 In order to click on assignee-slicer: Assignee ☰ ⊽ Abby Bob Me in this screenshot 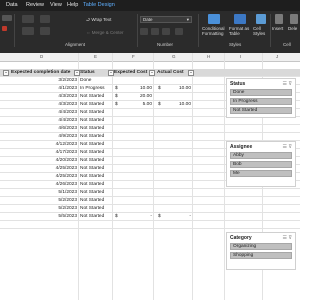, I will do `click(261, 164)`.